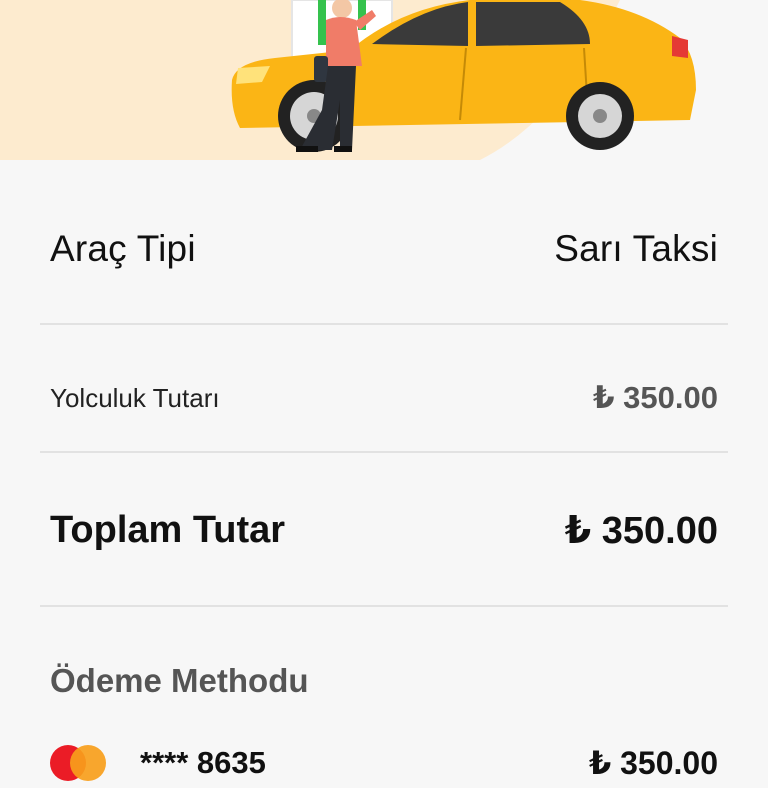  I want to click on vehicle-type-value: Sarı Taksi, so click(636, 248).